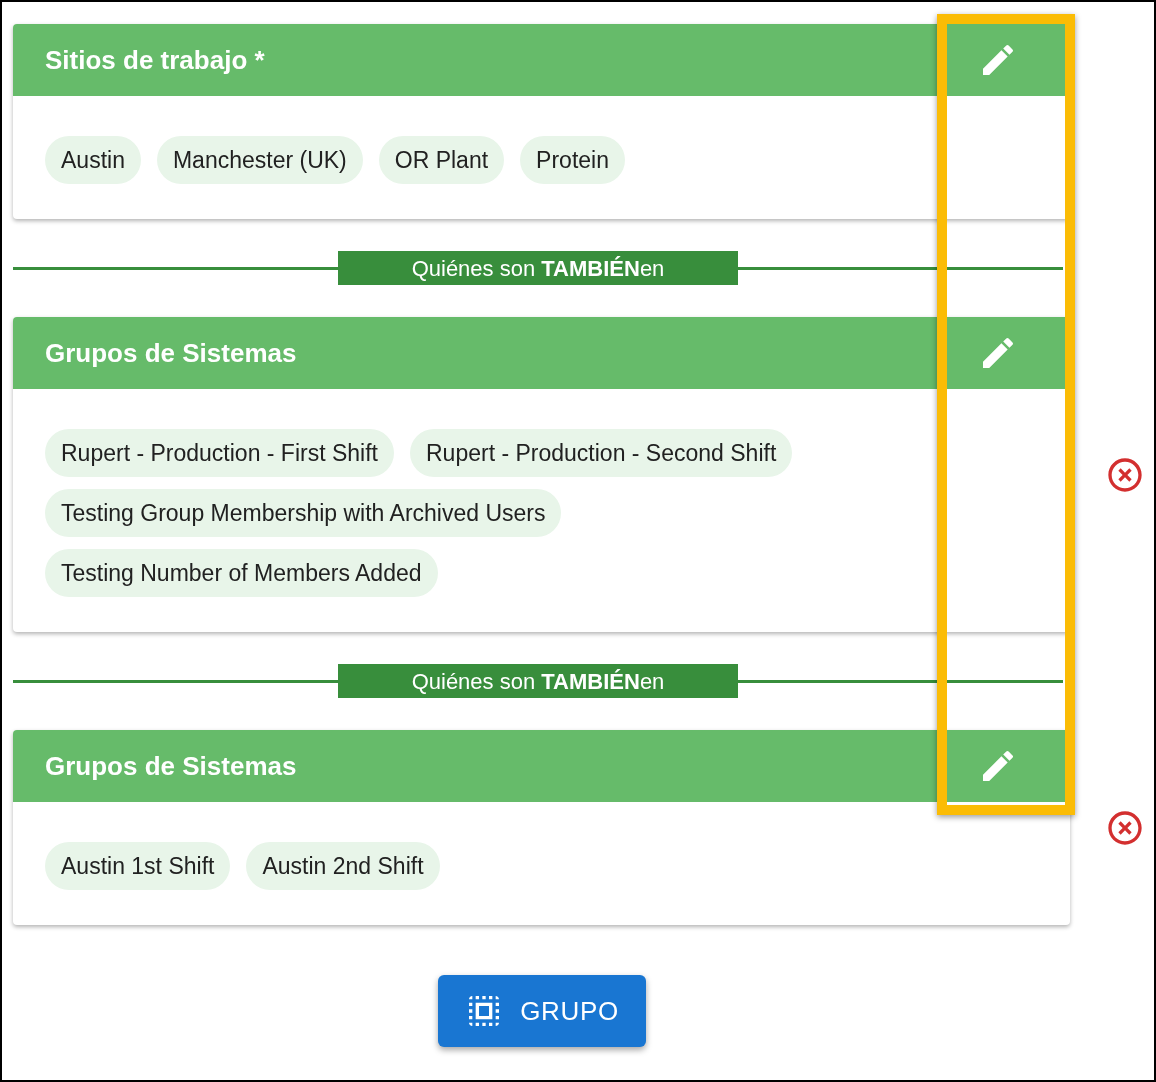 This screenshot has height=1082, width=1156. I want to click on chip: Manchester (UK), so click(259, 160).